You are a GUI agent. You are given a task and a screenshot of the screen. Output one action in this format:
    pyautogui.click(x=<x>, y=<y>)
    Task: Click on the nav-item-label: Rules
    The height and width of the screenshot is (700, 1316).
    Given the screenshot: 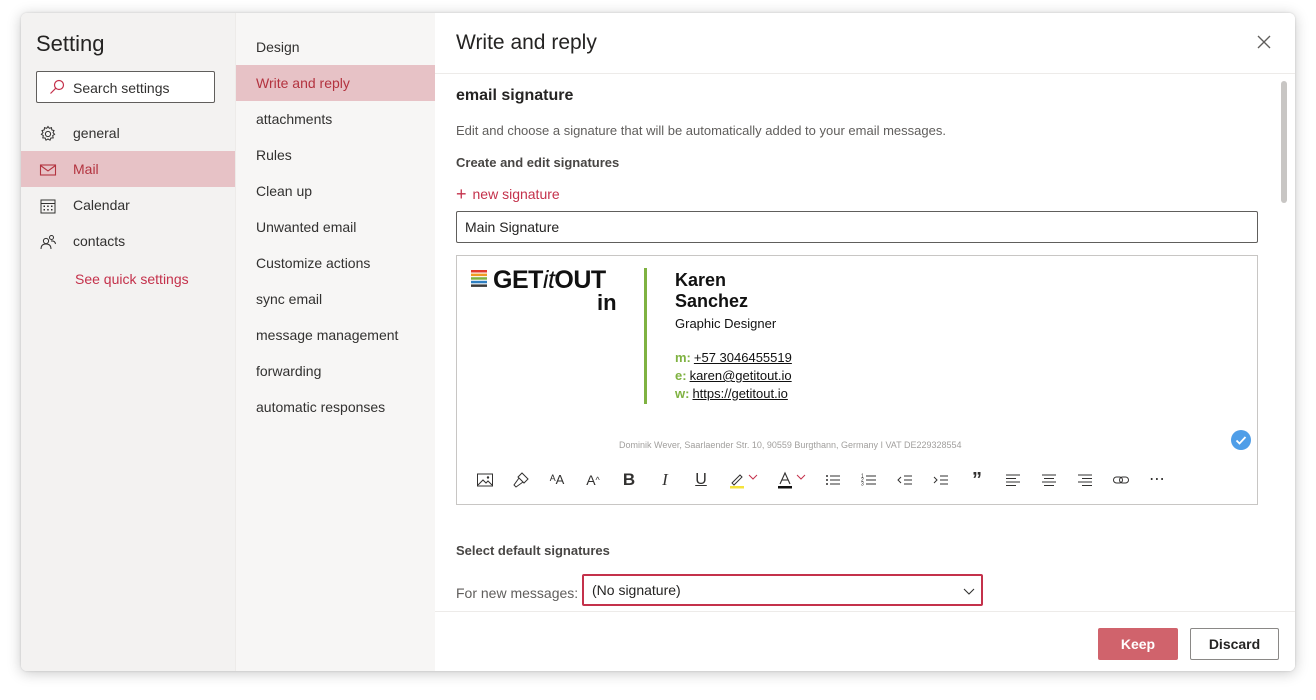 What is the action you would take?
    pyautogui.click(x=274, y=155)
    